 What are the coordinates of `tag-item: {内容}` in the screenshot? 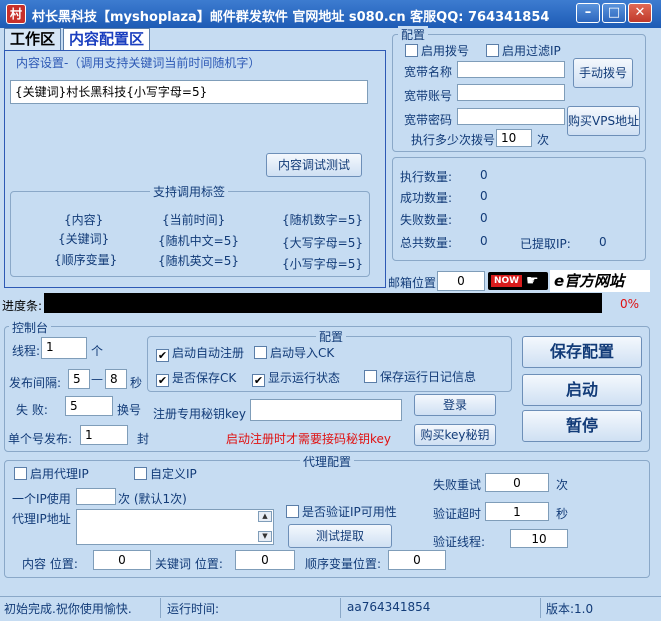 It's located at (84, 220).